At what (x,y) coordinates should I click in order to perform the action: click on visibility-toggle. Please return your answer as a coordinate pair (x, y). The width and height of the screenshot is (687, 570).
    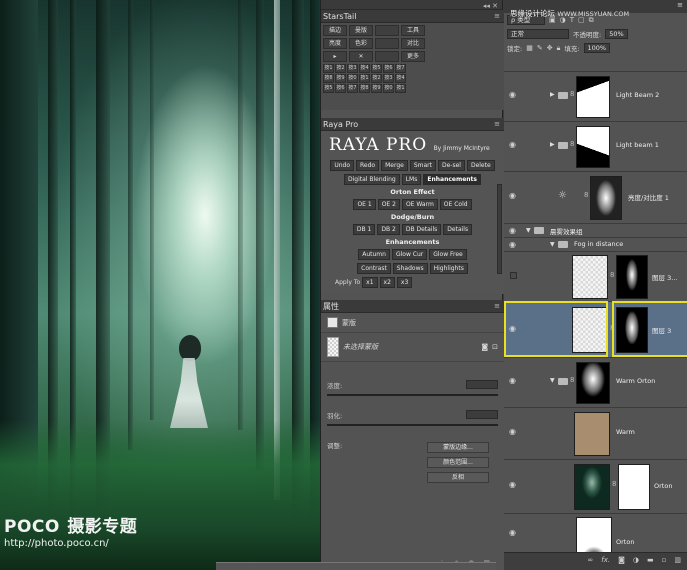
    Looking at the image, I should click on (513, 275).